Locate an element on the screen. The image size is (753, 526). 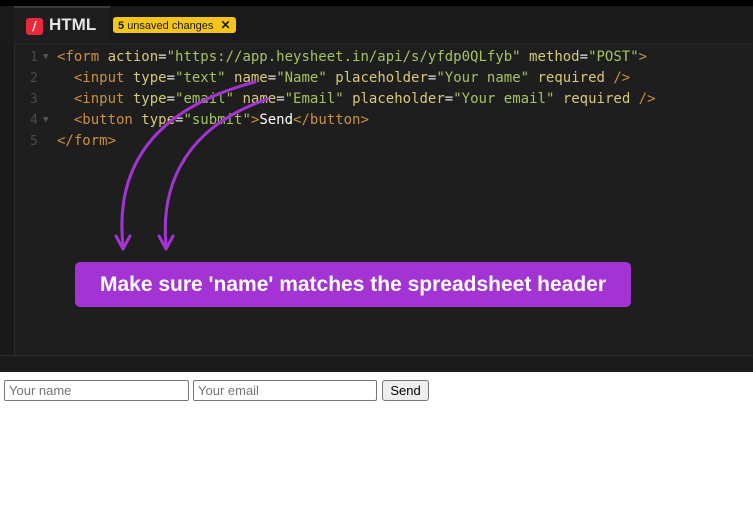
unsaved-changes-badge: 5 unsaved changes ✕ is located at coordinates (174, 25).